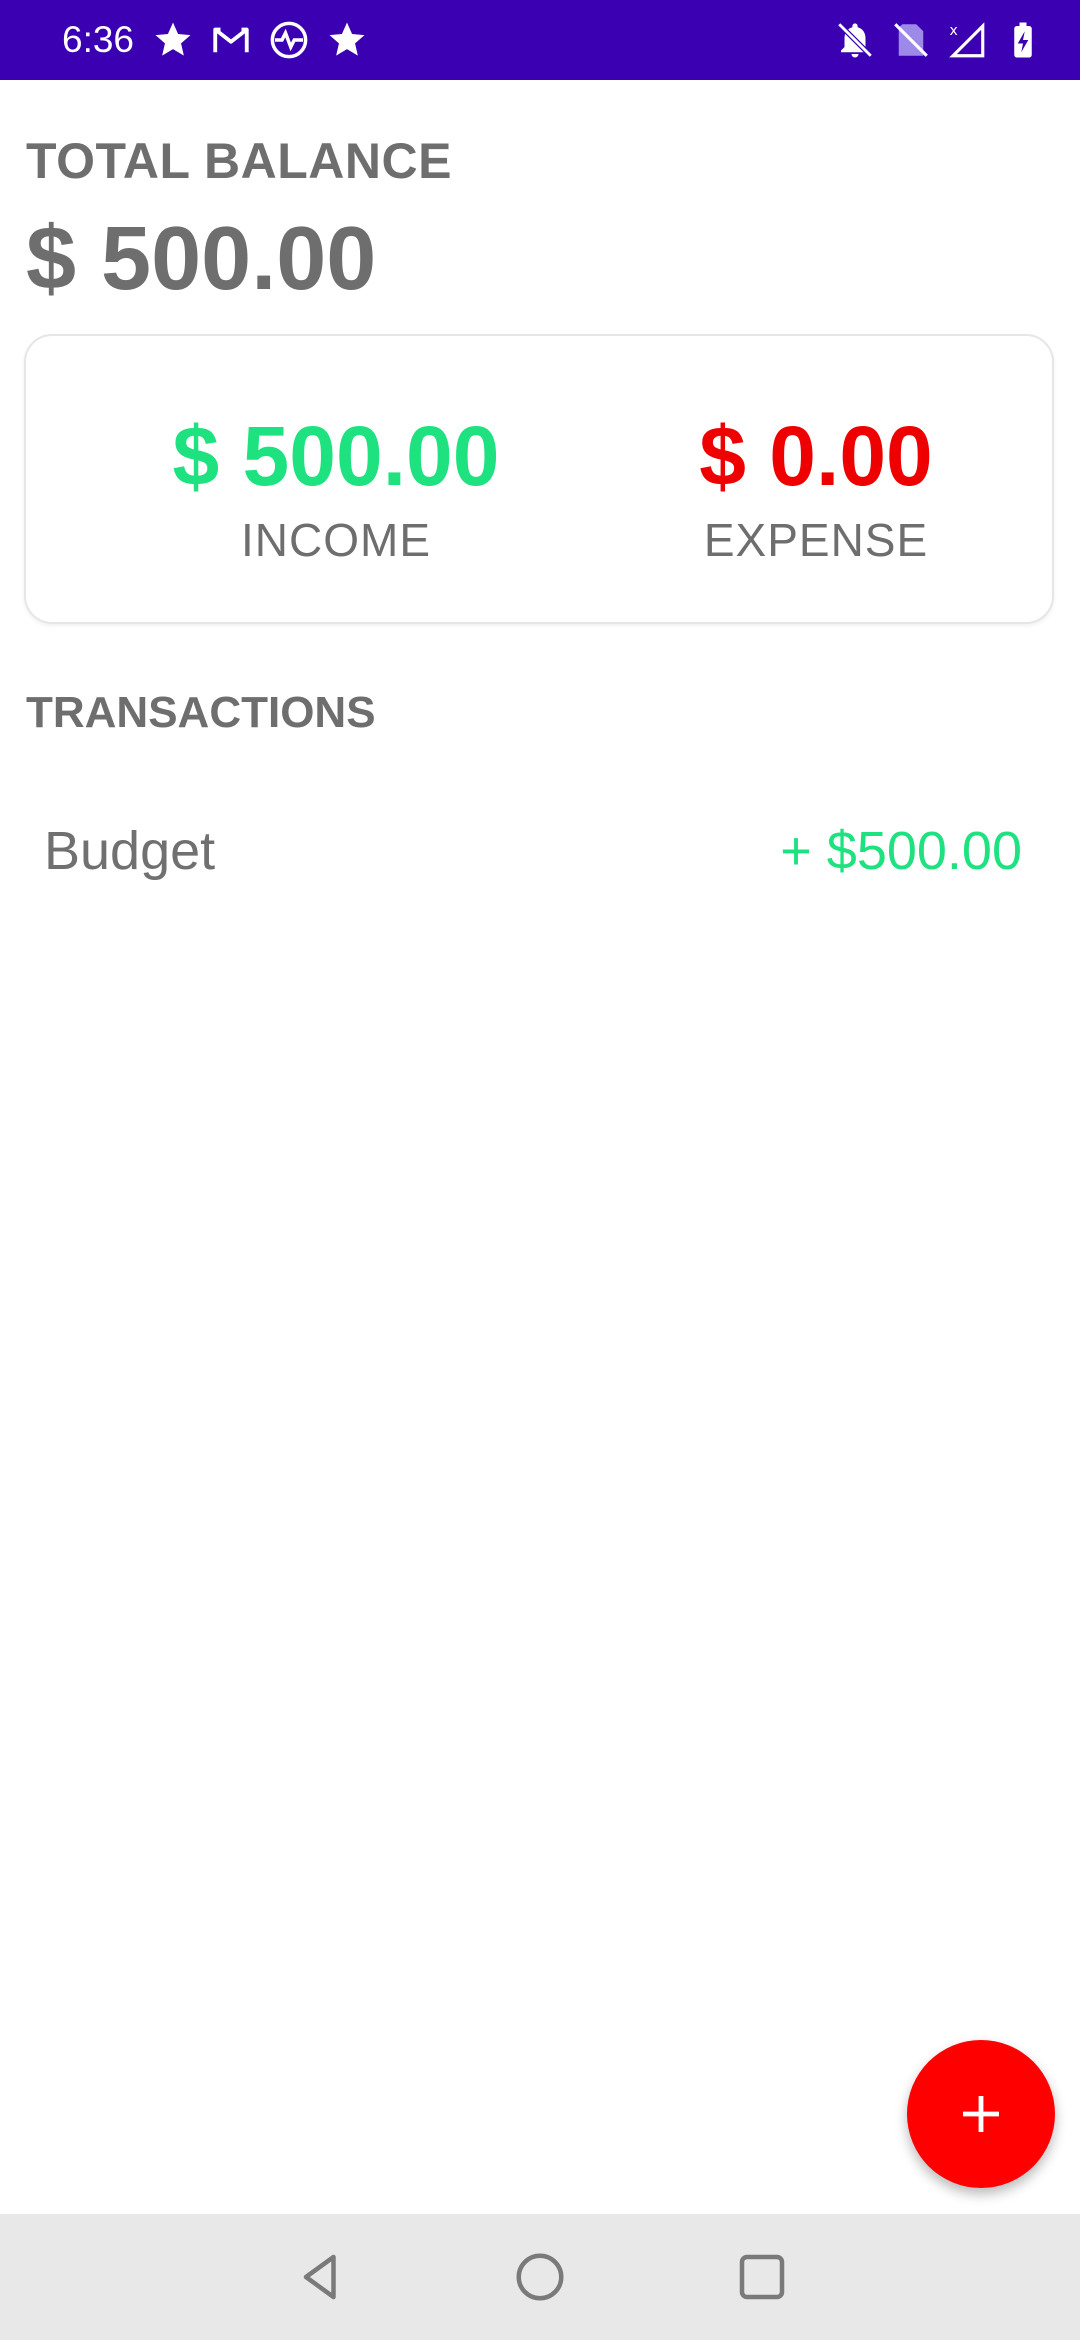 The height and width of the screenshot is (2340, 1080). Describe the element at coordinates (816, 456) in the screenshot. I see `expense-amount: $ 0.00` at that location.